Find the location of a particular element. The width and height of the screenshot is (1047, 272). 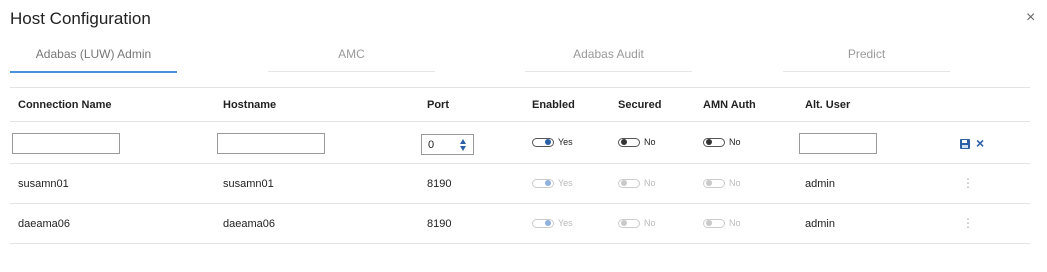

column-header-alt-user: Alt. User is located at coordinates (828, 105).